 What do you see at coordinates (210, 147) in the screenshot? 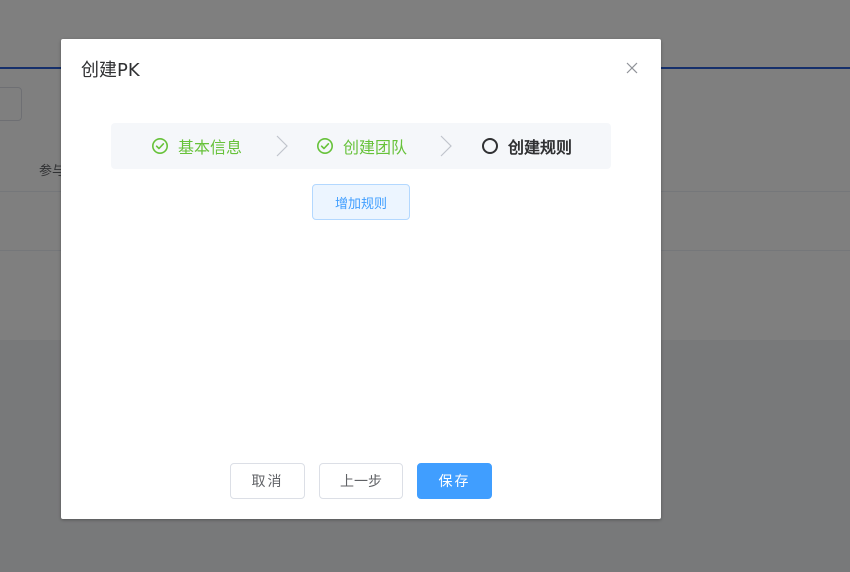
I see `step-label: 基本信息` at bounding box center [210, 147].